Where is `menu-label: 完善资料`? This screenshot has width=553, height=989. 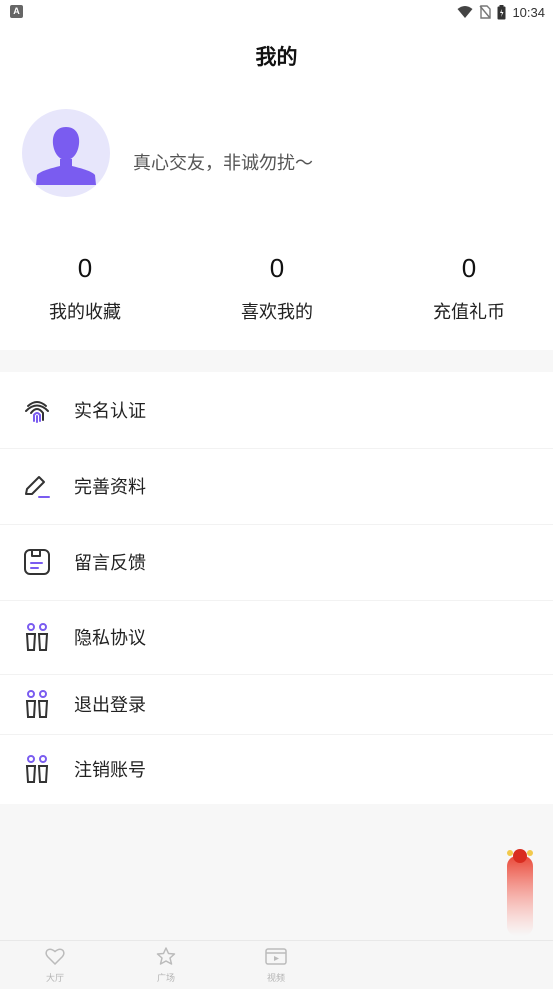
menu-label: 完善资料 is located at coordinates (110, 487).